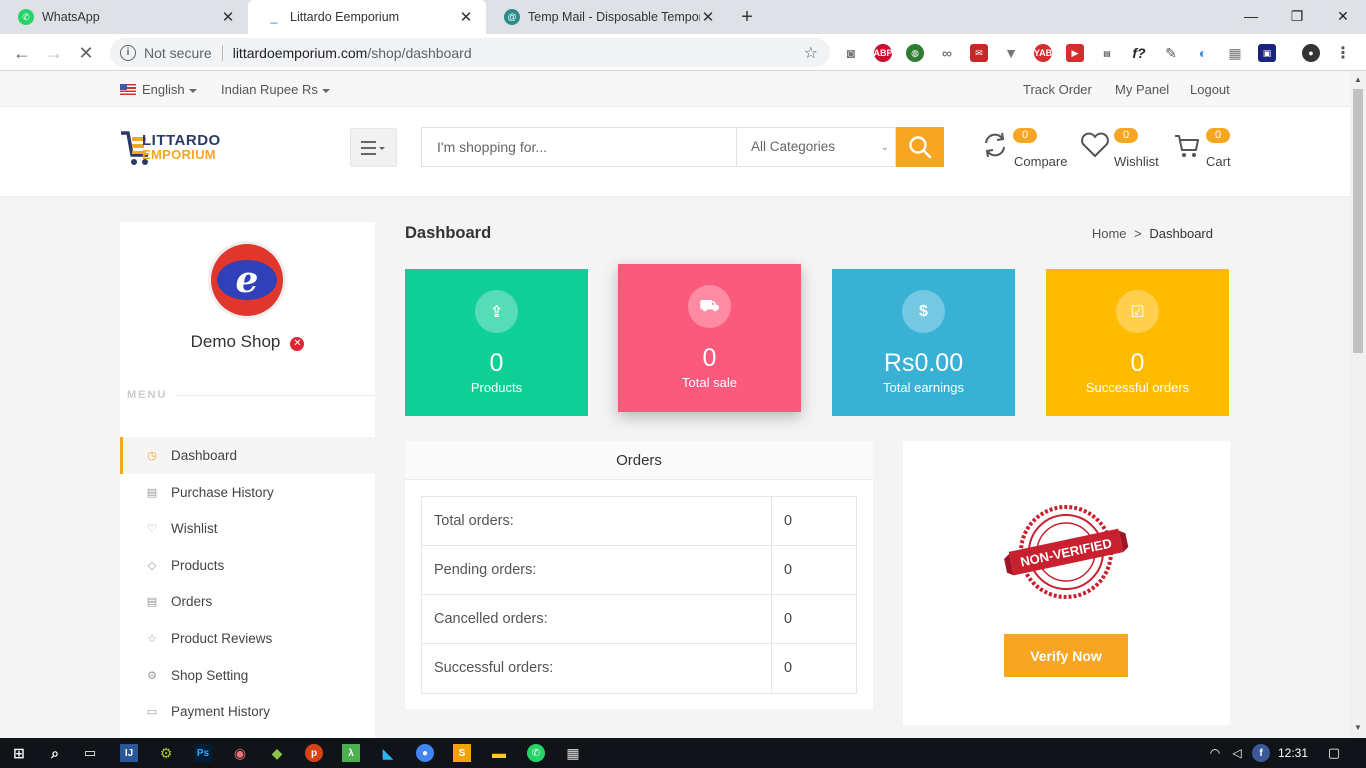 The width and height of the screenshot is (1366, 768). Describe the element at coordinates (1343, 53) in the screenshot. I see `more-menu-icon: ⋮` at that location.